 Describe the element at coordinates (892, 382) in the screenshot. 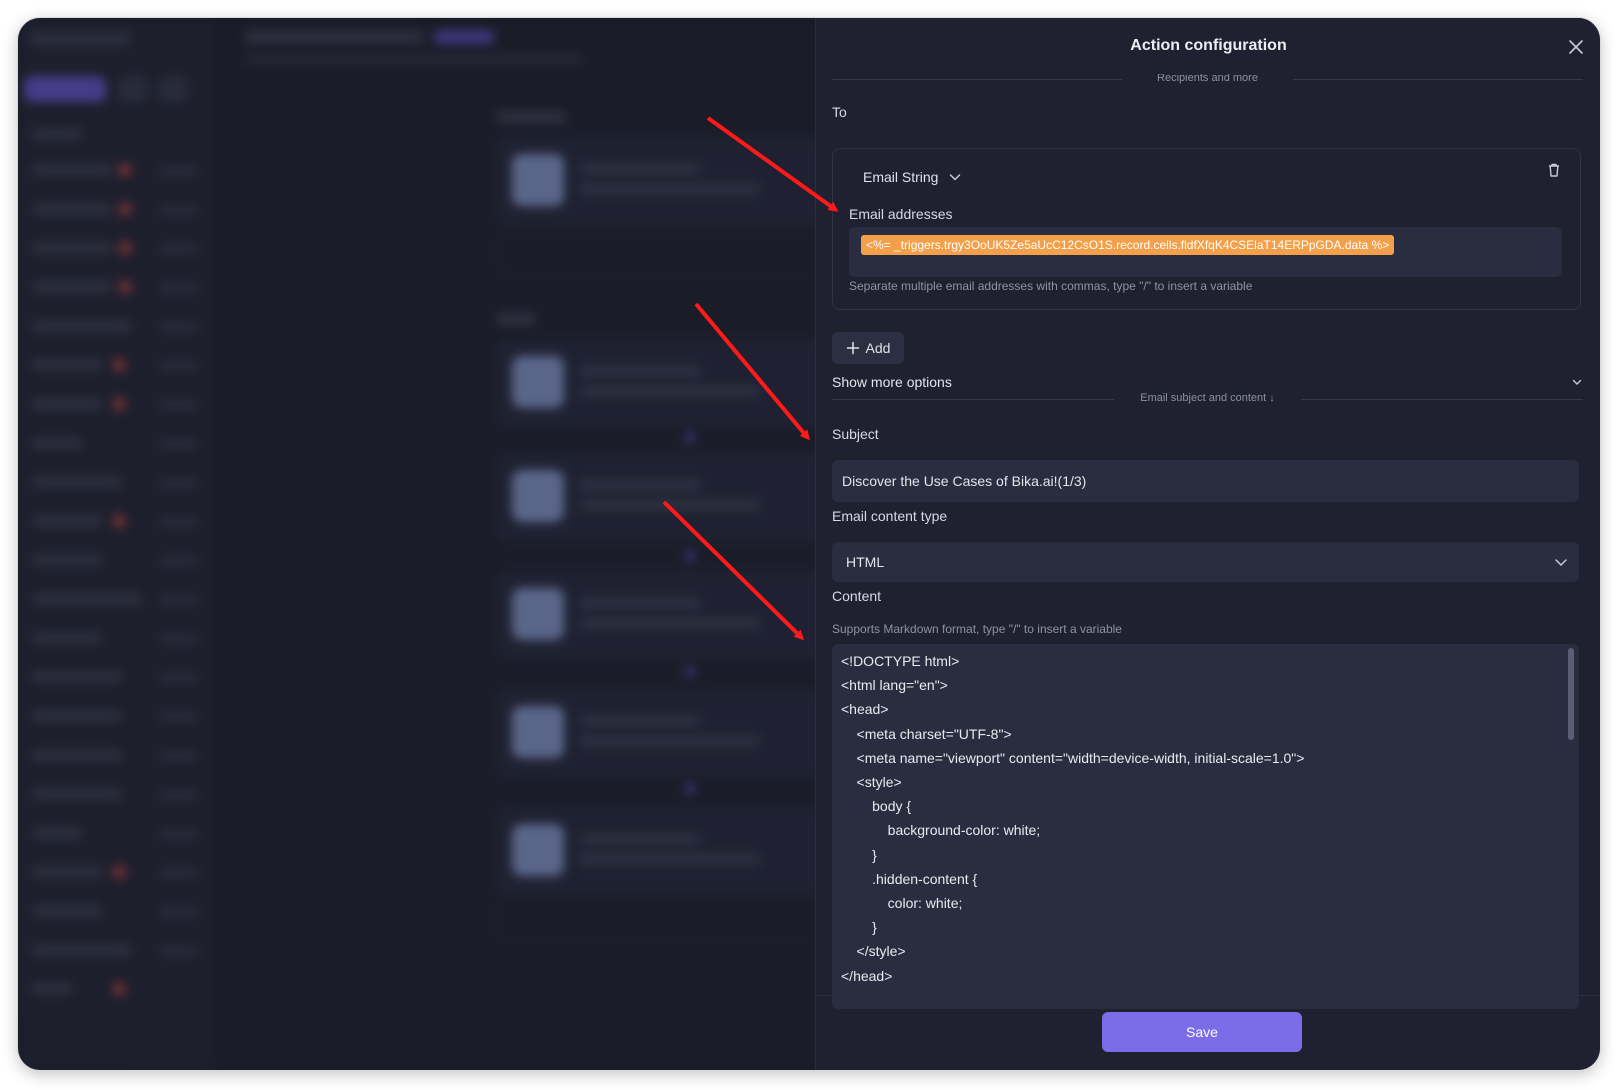

I see `show-more-options-label: Show more options` at that location.